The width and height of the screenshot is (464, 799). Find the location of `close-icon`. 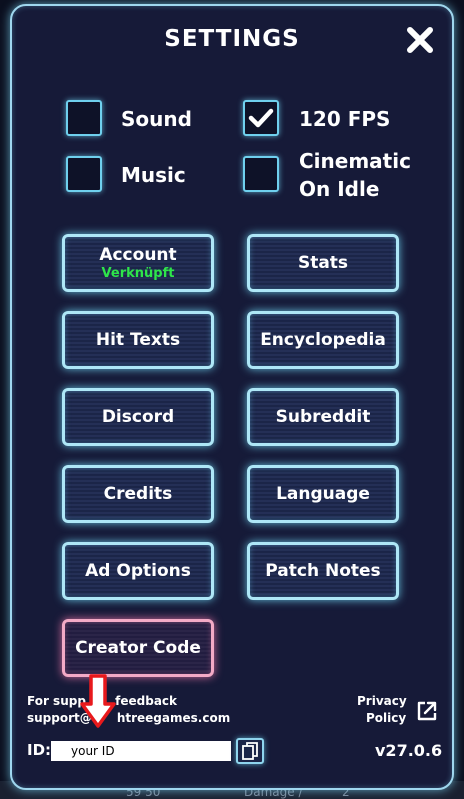

close-icon is located at coordinates (420, 40).